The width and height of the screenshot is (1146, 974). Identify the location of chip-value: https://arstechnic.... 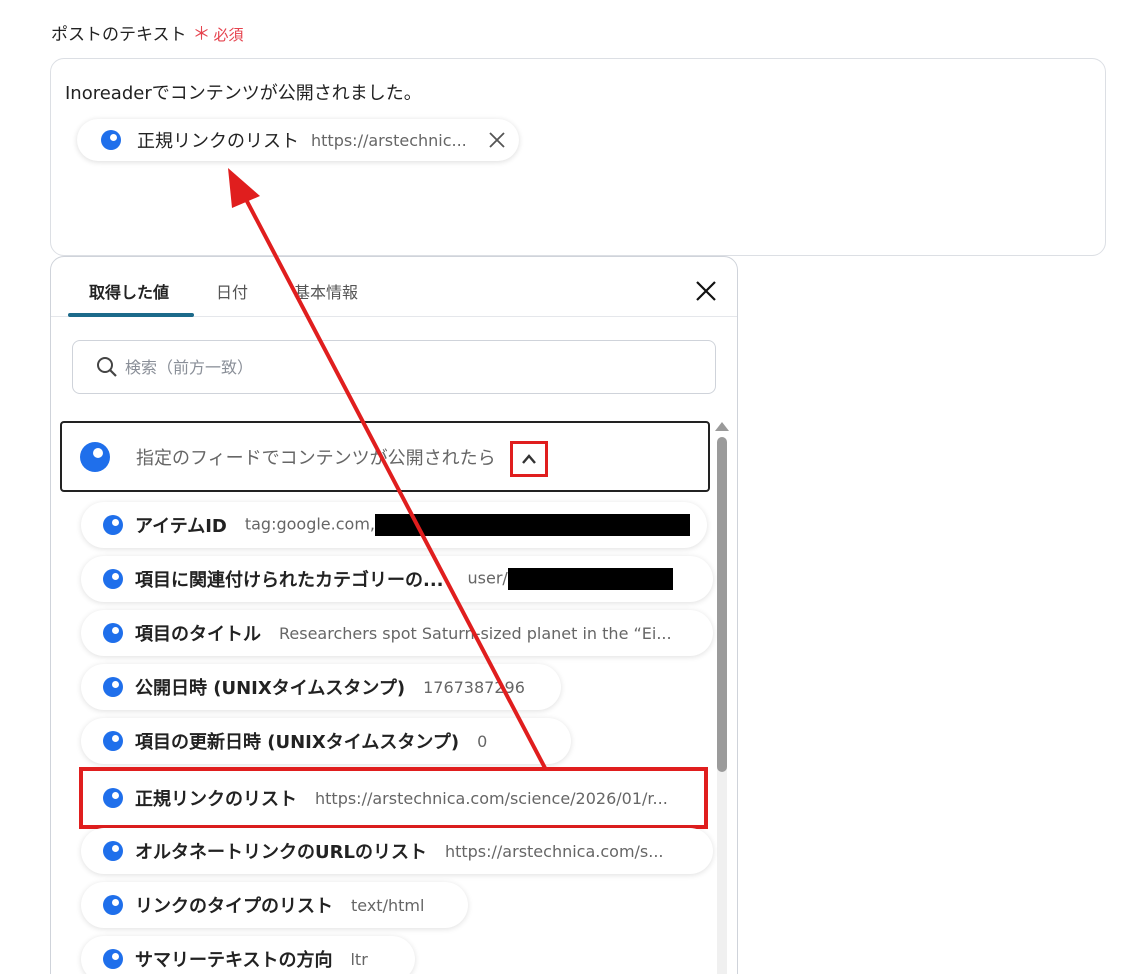
(389, 140).